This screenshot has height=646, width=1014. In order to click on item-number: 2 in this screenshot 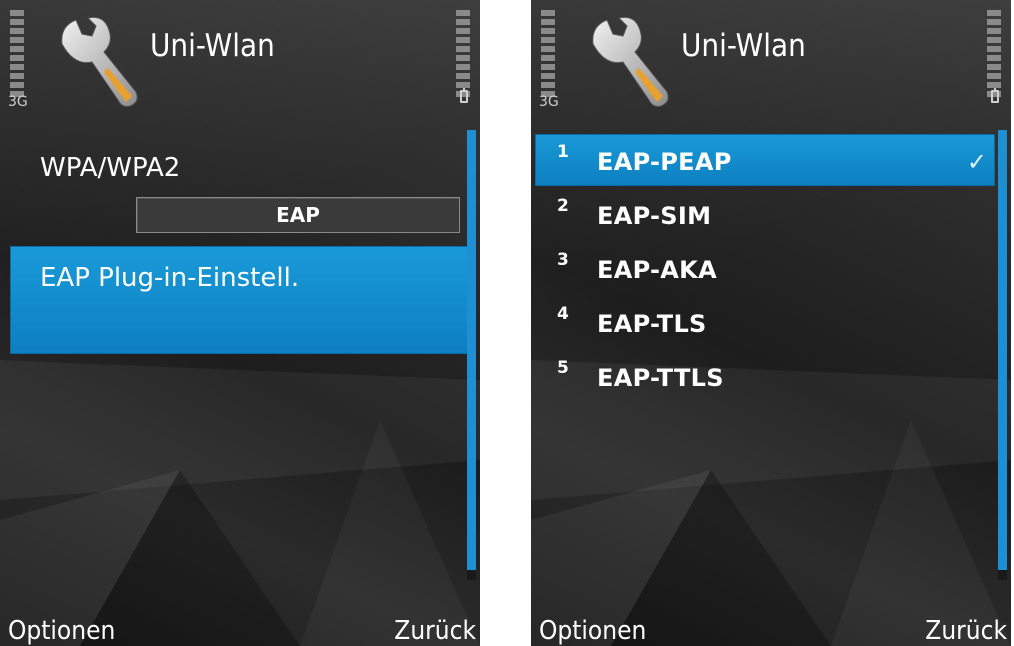, I will do `click(563, 206)`.